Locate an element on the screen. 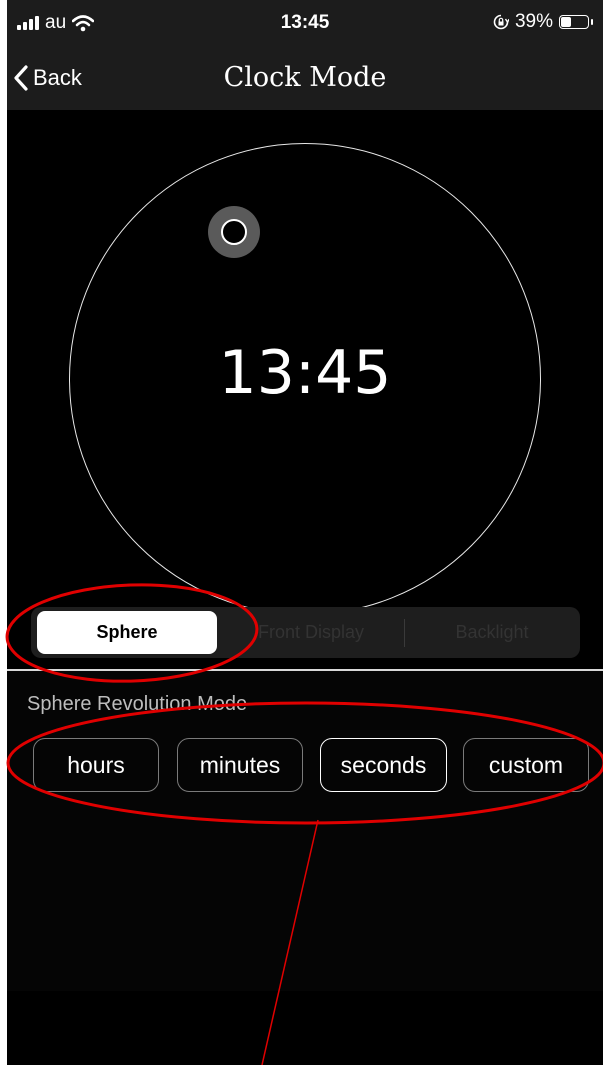 This screenshot has height=1065, width=603. status-right: 39% is located at coordinates (543, 22).